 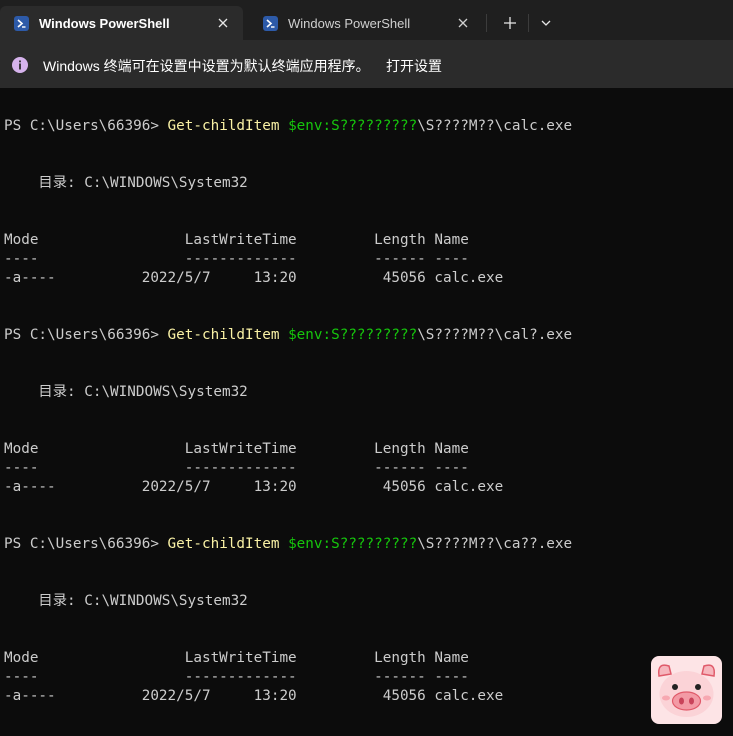 I want to click on path-argument: \S????M??\ca??.exe, so click(x=495, y=544).